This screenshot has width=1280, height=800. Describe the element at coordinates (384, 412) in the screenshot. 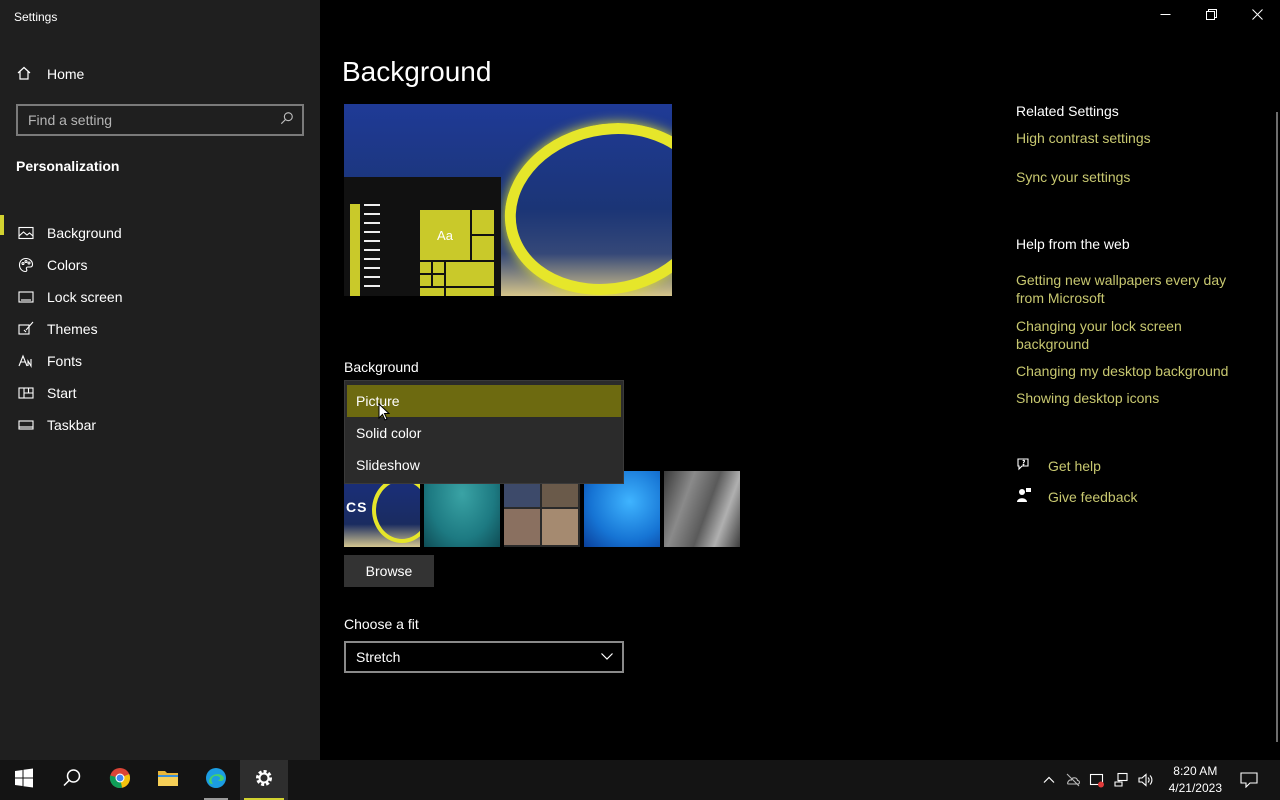

I see `mouse-cursor-icon` at that location.